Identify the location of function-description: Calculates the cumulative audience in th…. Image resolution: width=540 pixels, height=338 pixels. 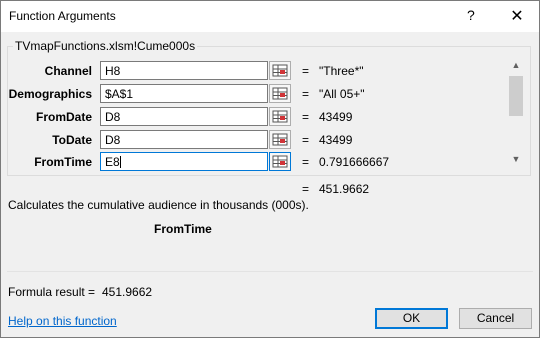
(158, 205).